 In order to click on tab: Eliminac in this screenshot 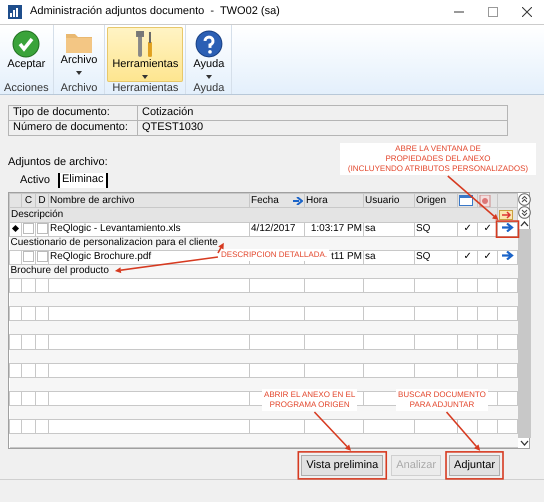, I will do `click(83, 180)`.